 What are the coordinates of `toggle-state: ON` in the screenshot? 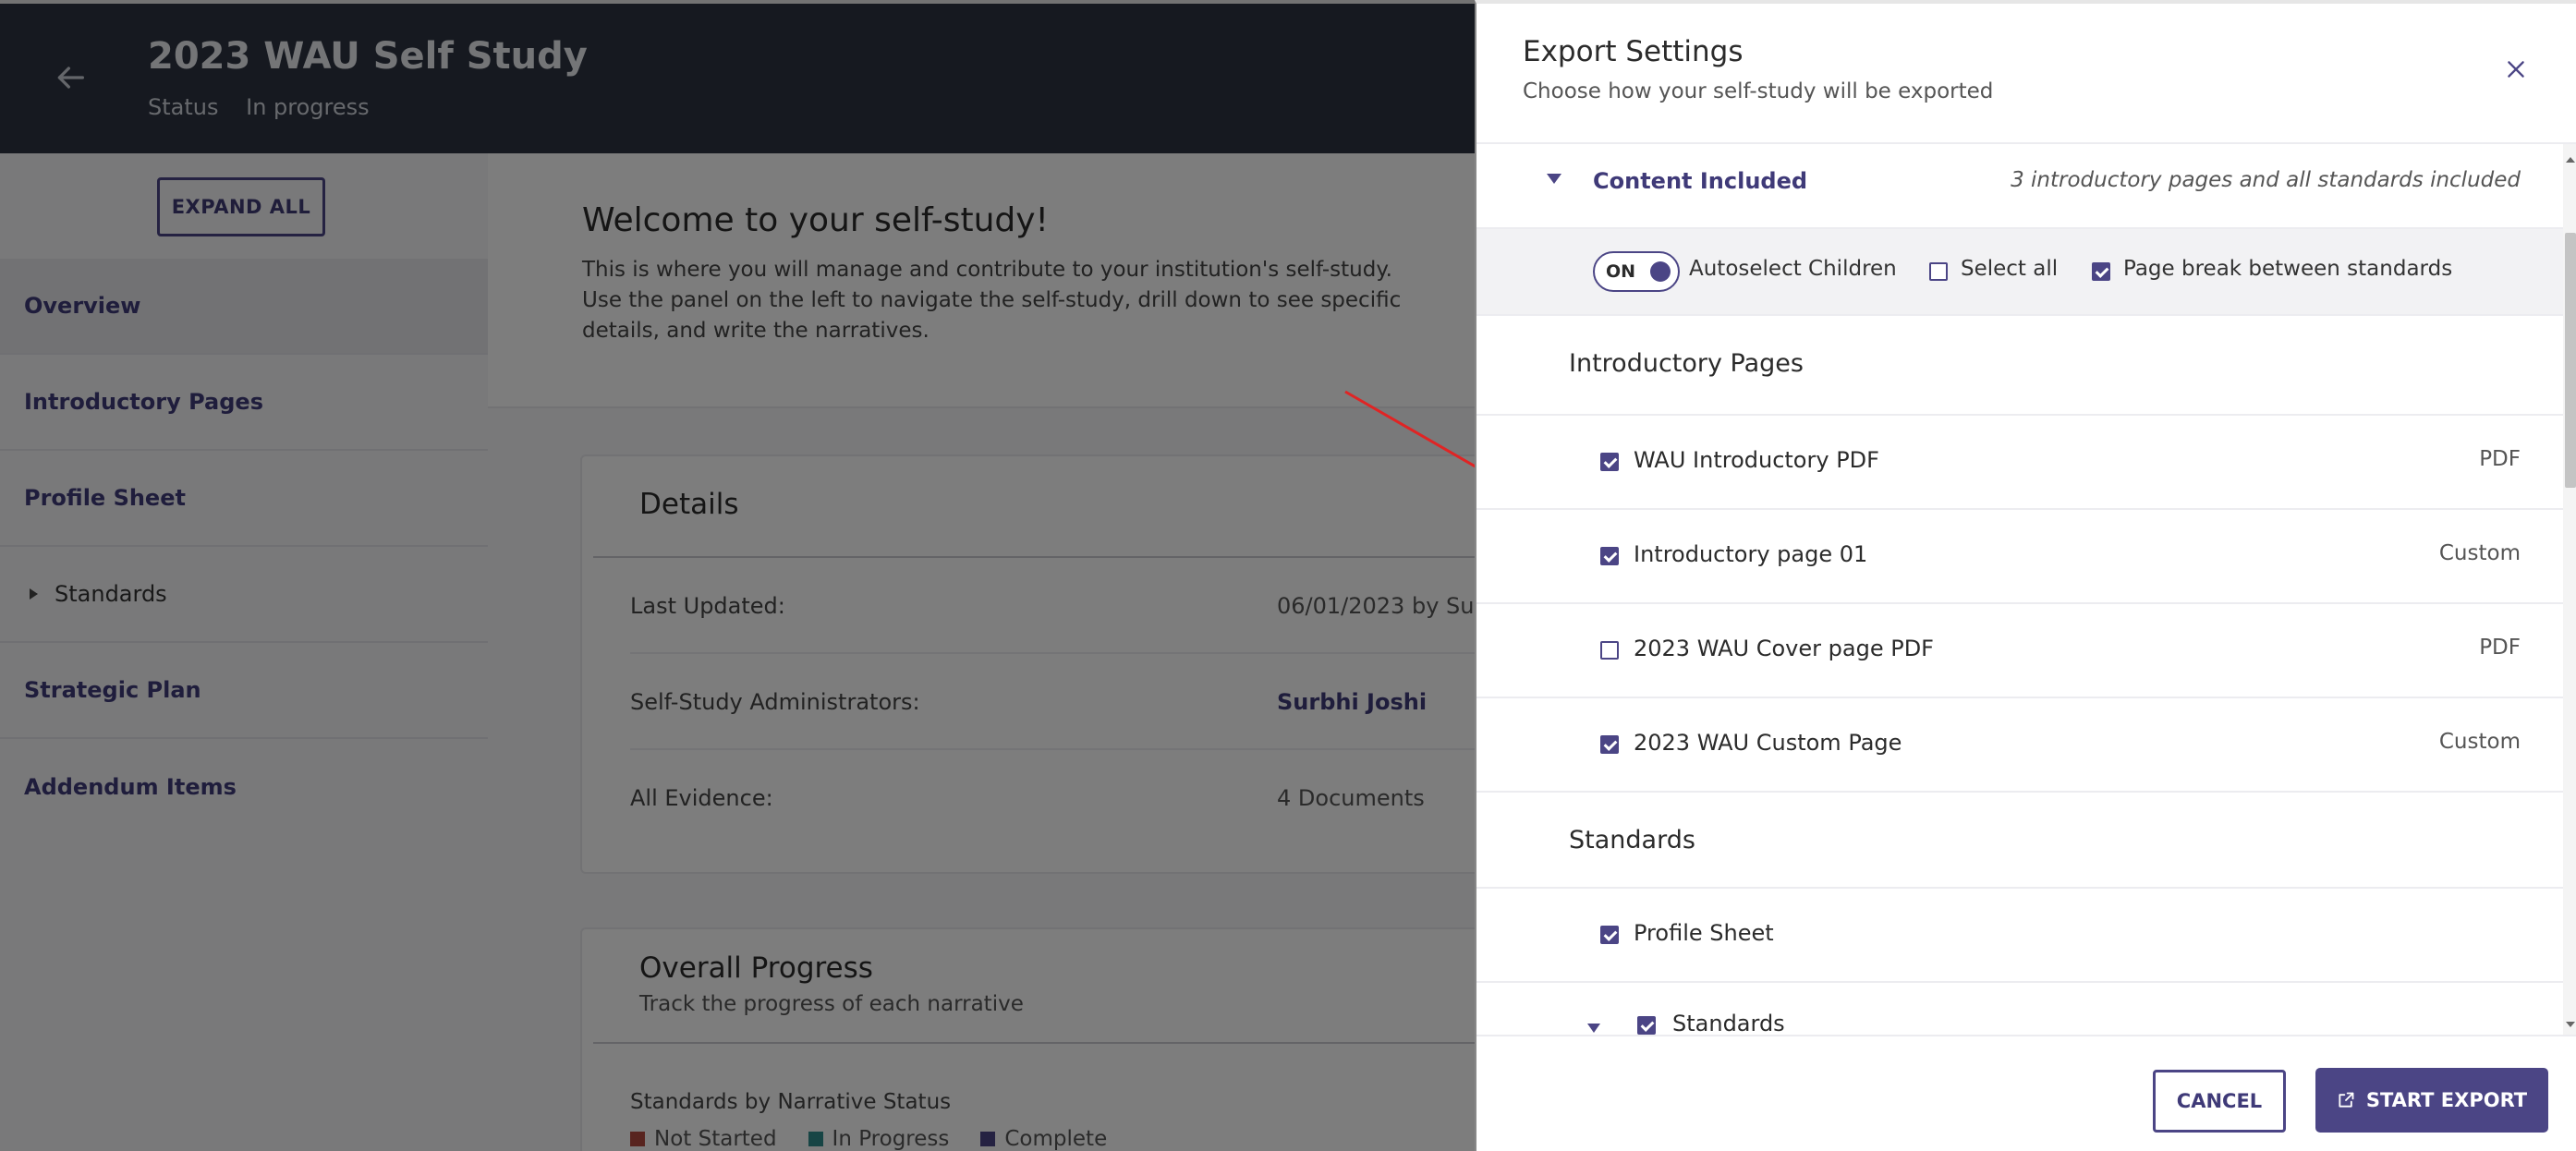 It's located at (1621, 271).